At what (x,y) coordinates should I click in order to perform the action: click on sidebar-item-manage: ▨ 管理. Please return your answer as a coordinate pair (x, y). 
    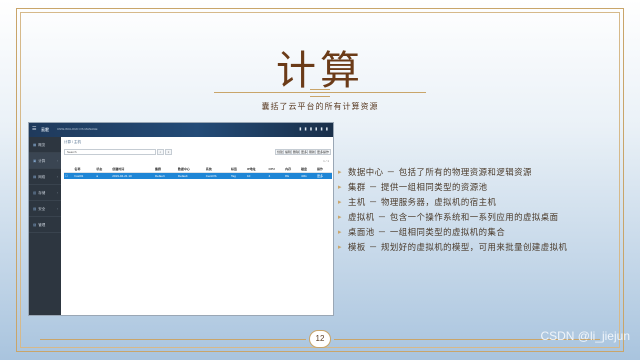
    Looking at the image, I should click on (45, 225).